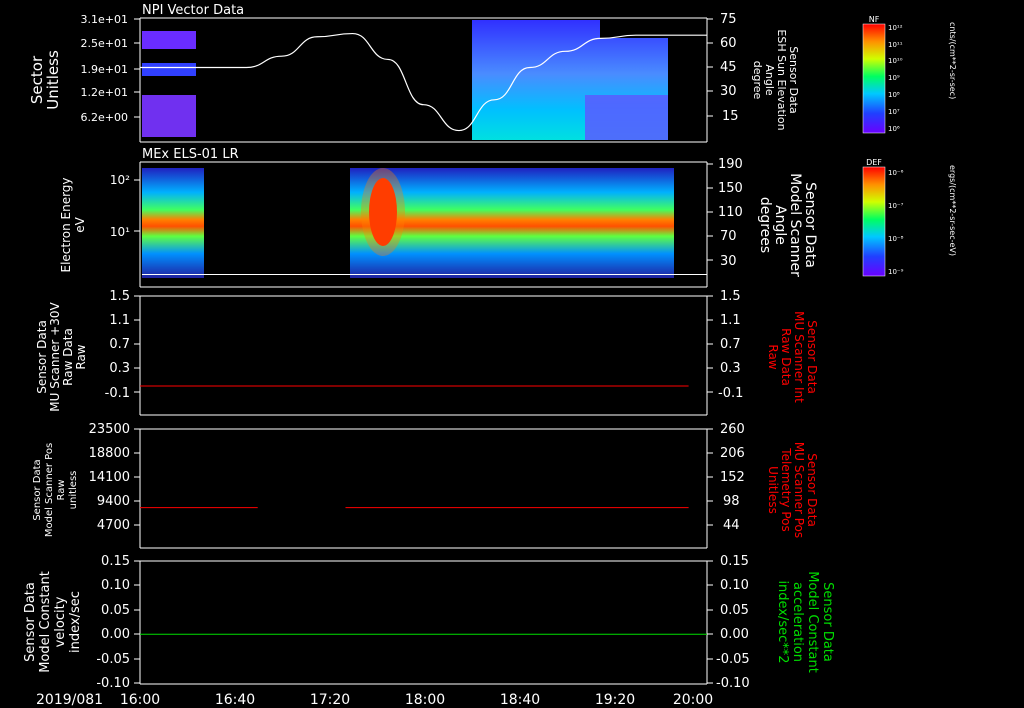 The image size is (1024, 708). What do you see at coordinates (734, 585) in the screenshot?
I see `velocity-right-tick: 0.10` at bounding box center [734, 585].